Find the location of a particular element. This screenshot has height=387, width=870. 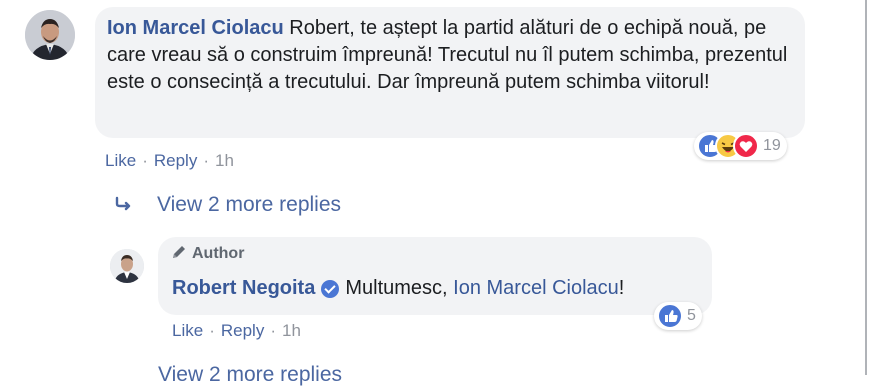

reply-arrow-icon is located at coordinates (125, 205).